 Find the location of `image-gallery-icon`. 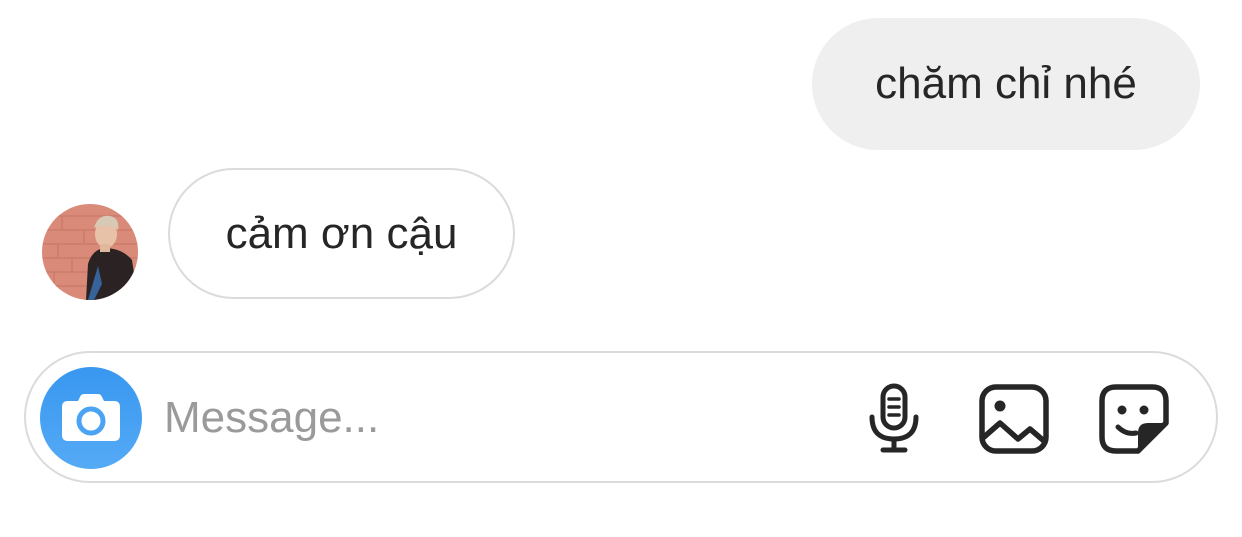

image-gallery-icon is located at coordinates (1014, 419).